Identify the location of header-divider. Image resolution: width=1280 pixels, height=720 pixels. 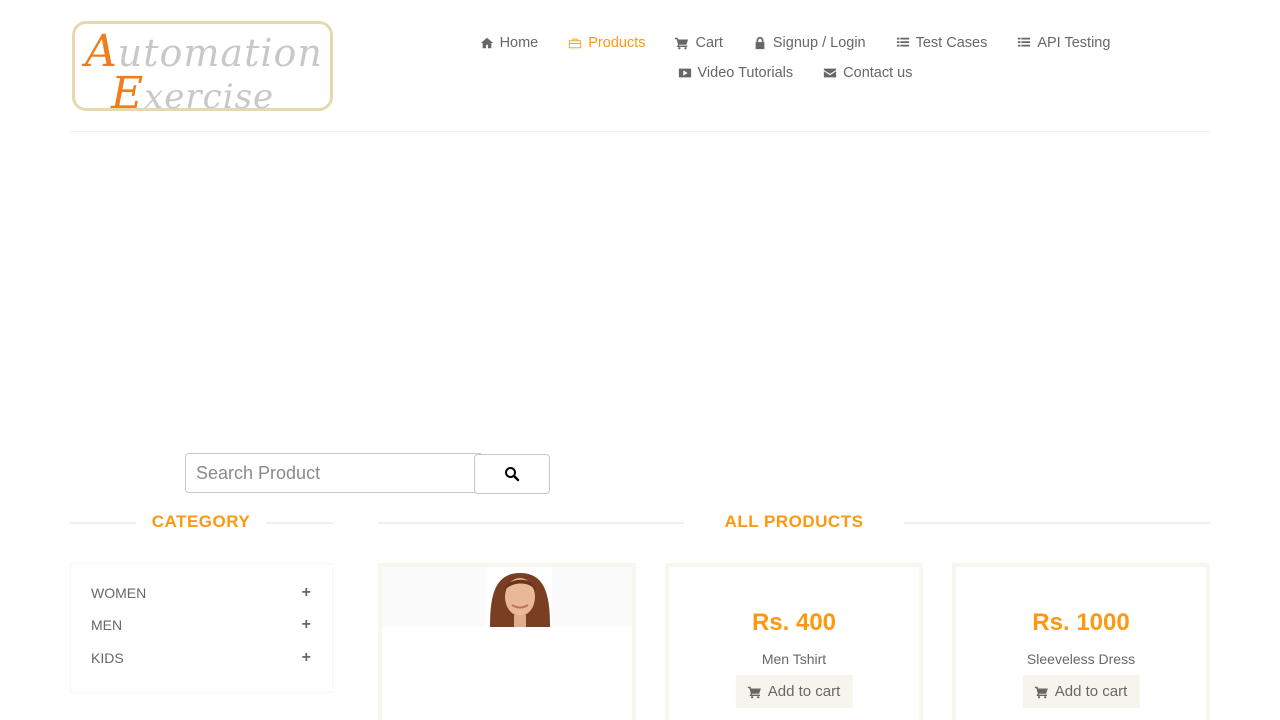
(640, 131).